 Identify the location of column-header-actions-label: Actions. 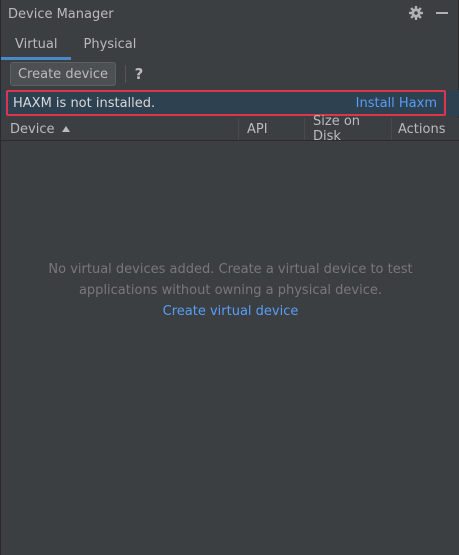
(422, 129).